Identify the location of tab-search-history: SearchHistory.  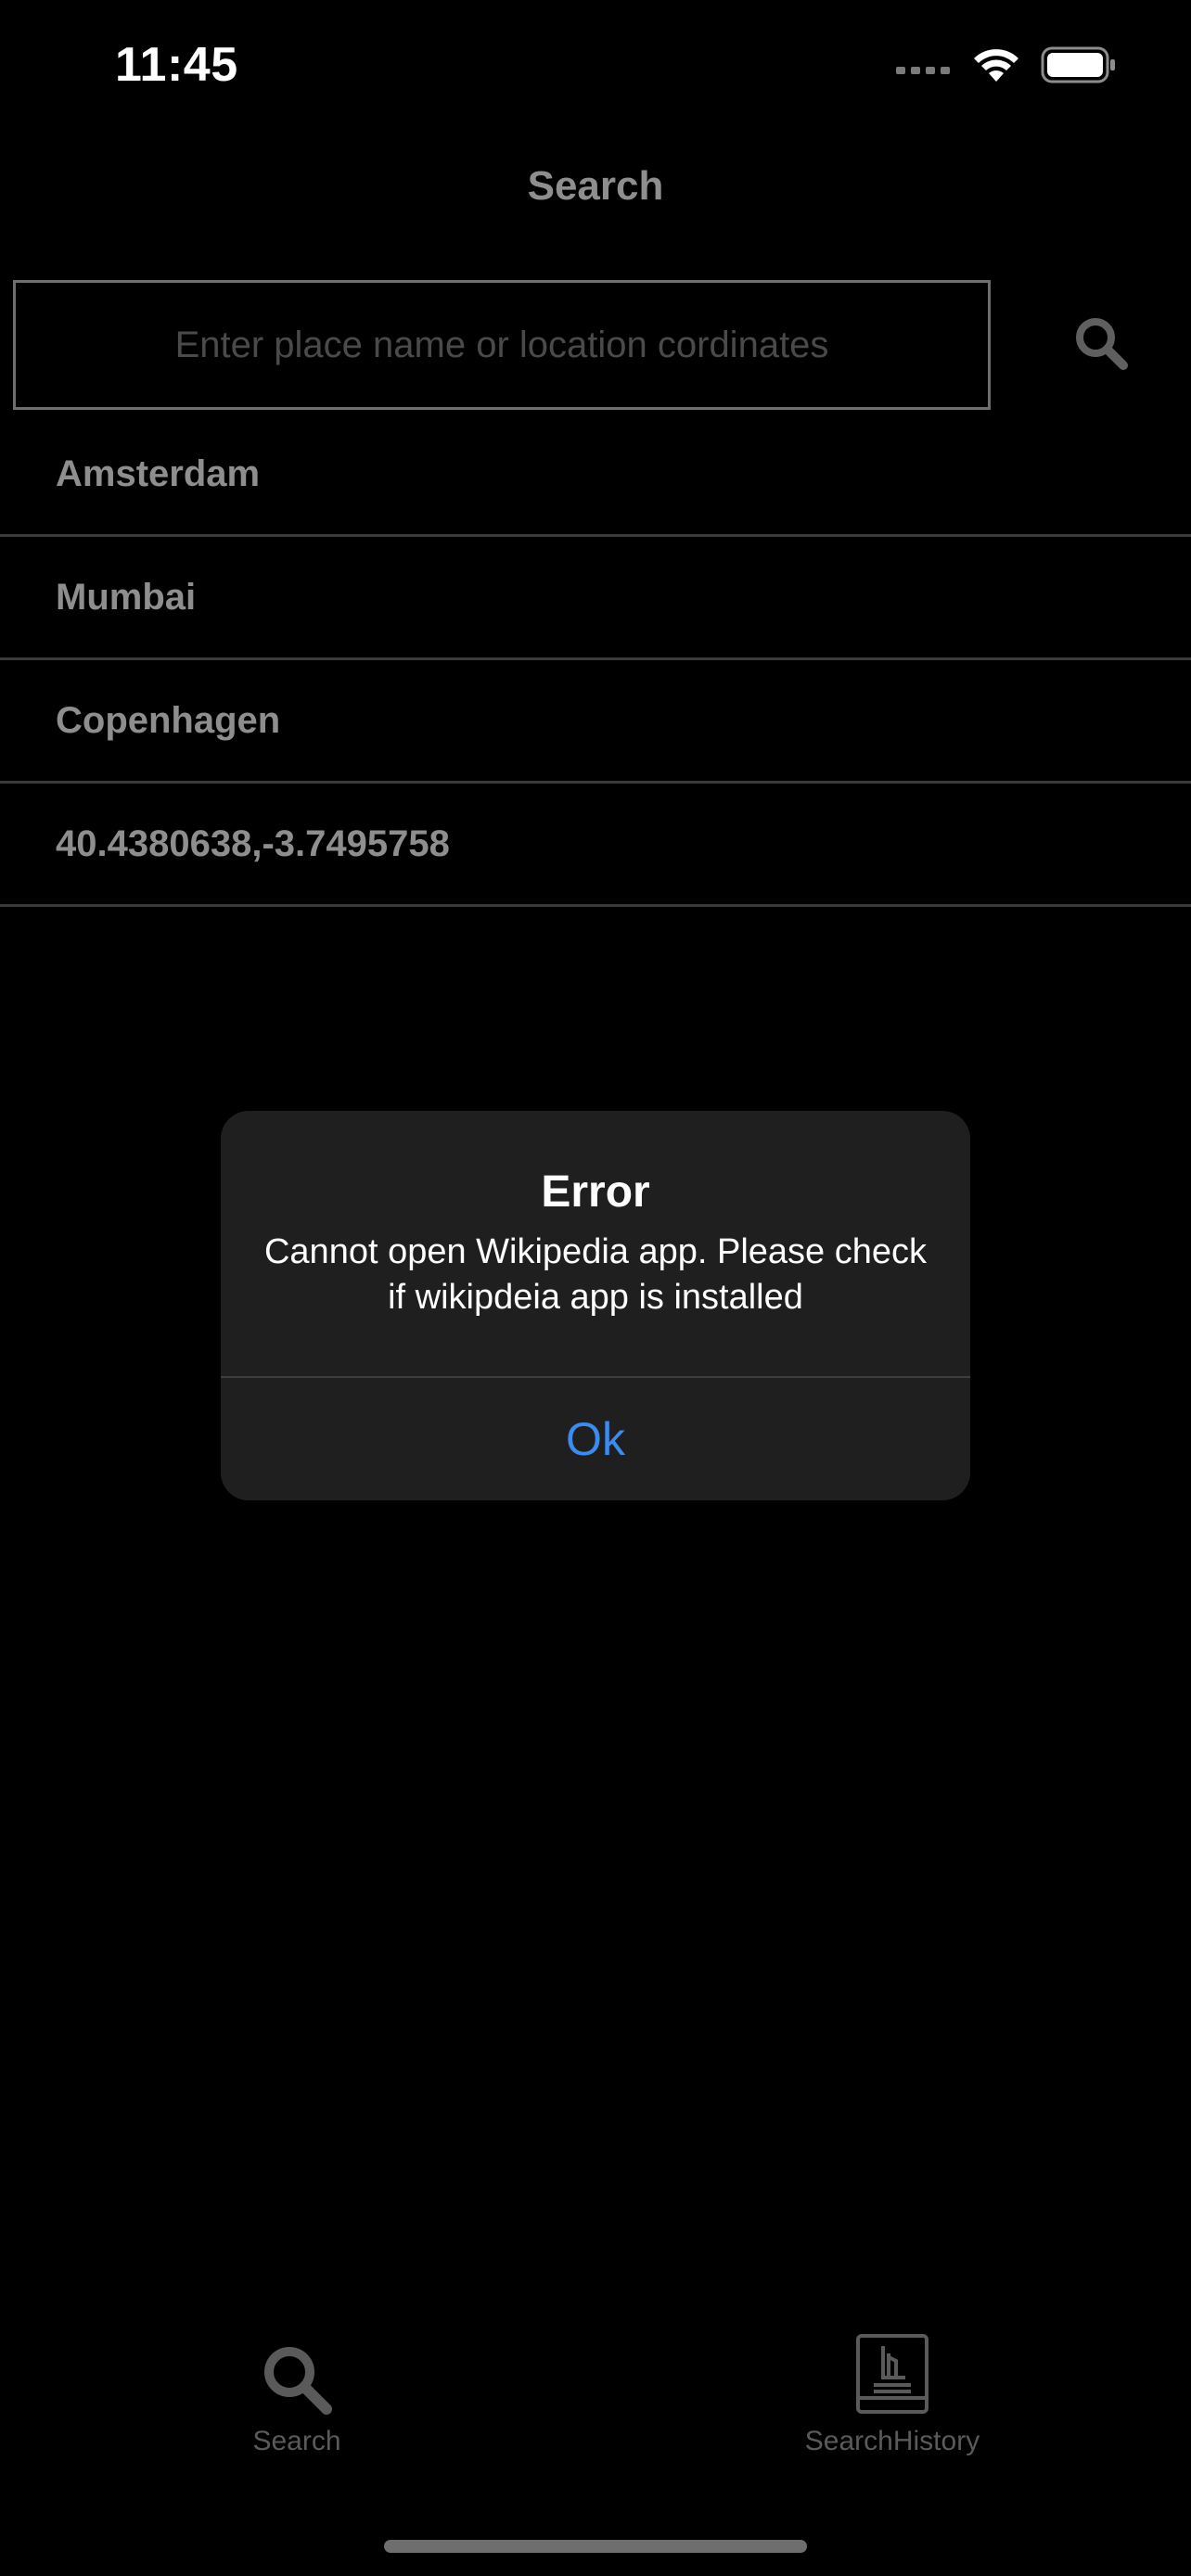
(892, 2395).